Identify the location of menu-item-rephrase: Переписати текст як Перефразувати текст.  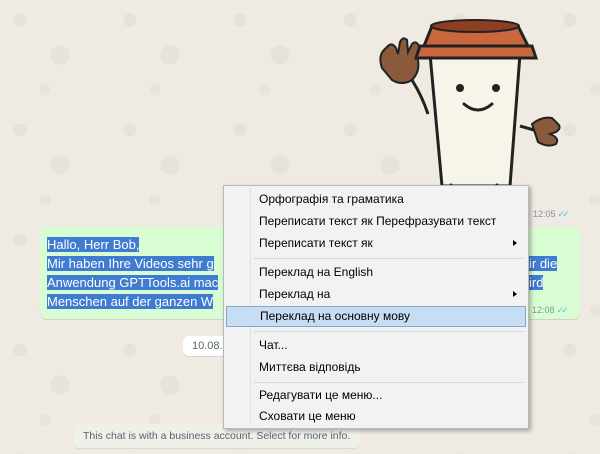
(376, 221).